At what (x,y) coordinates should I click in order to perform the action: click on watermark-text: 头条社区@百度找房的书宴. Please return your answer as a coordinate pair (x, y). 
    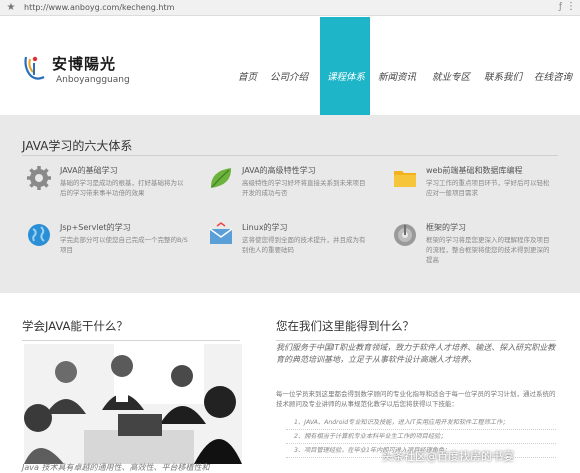
    Looking at the image, I should click on (448, 456).